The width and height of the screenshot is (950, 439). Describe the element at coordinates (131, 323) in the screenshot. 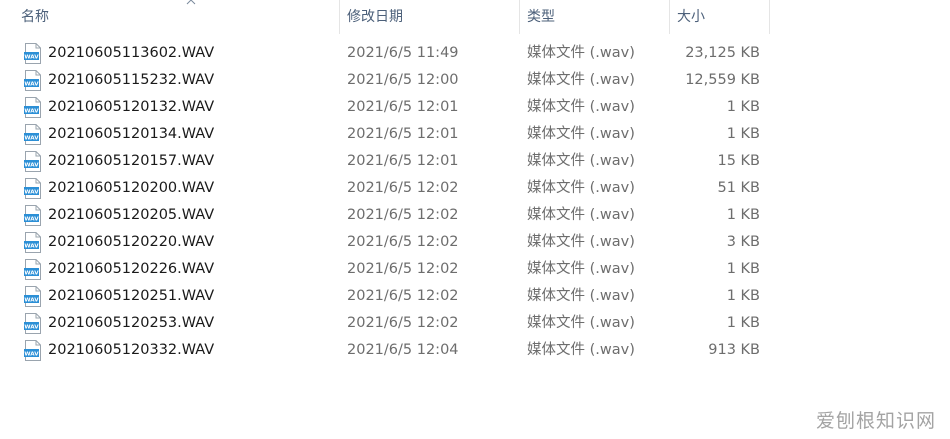

I see `file-name: 20210605120253.WAV` at that location.